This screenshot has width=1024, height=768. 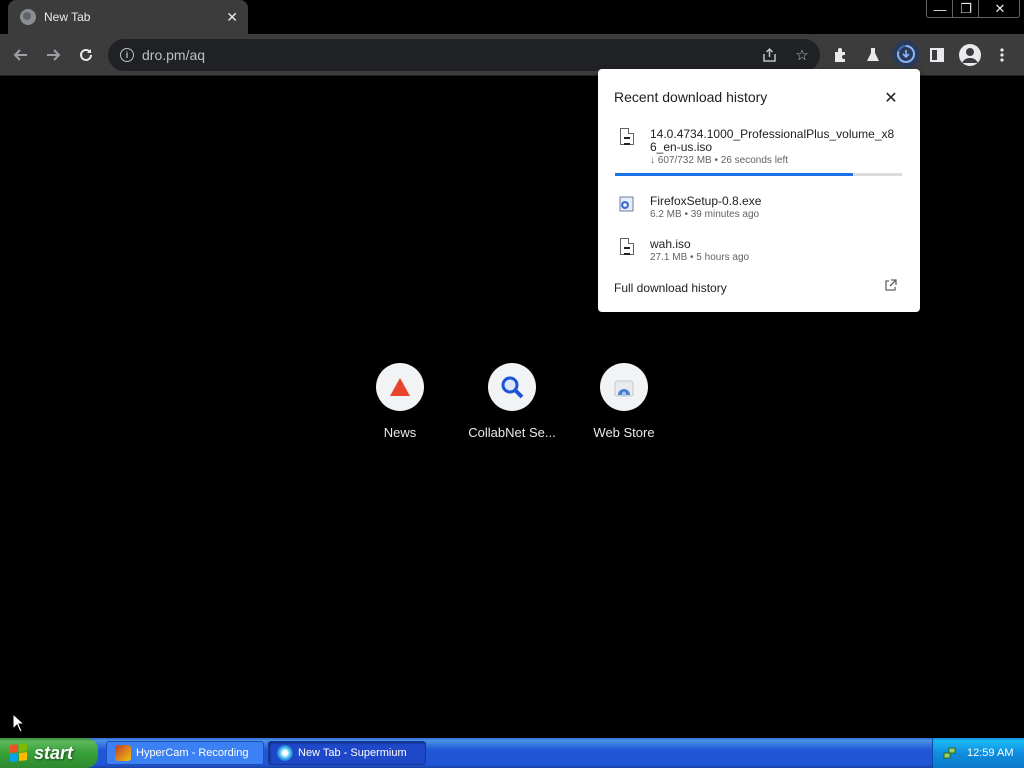 I want to click on start-label: start, so click(x=54, y=752).